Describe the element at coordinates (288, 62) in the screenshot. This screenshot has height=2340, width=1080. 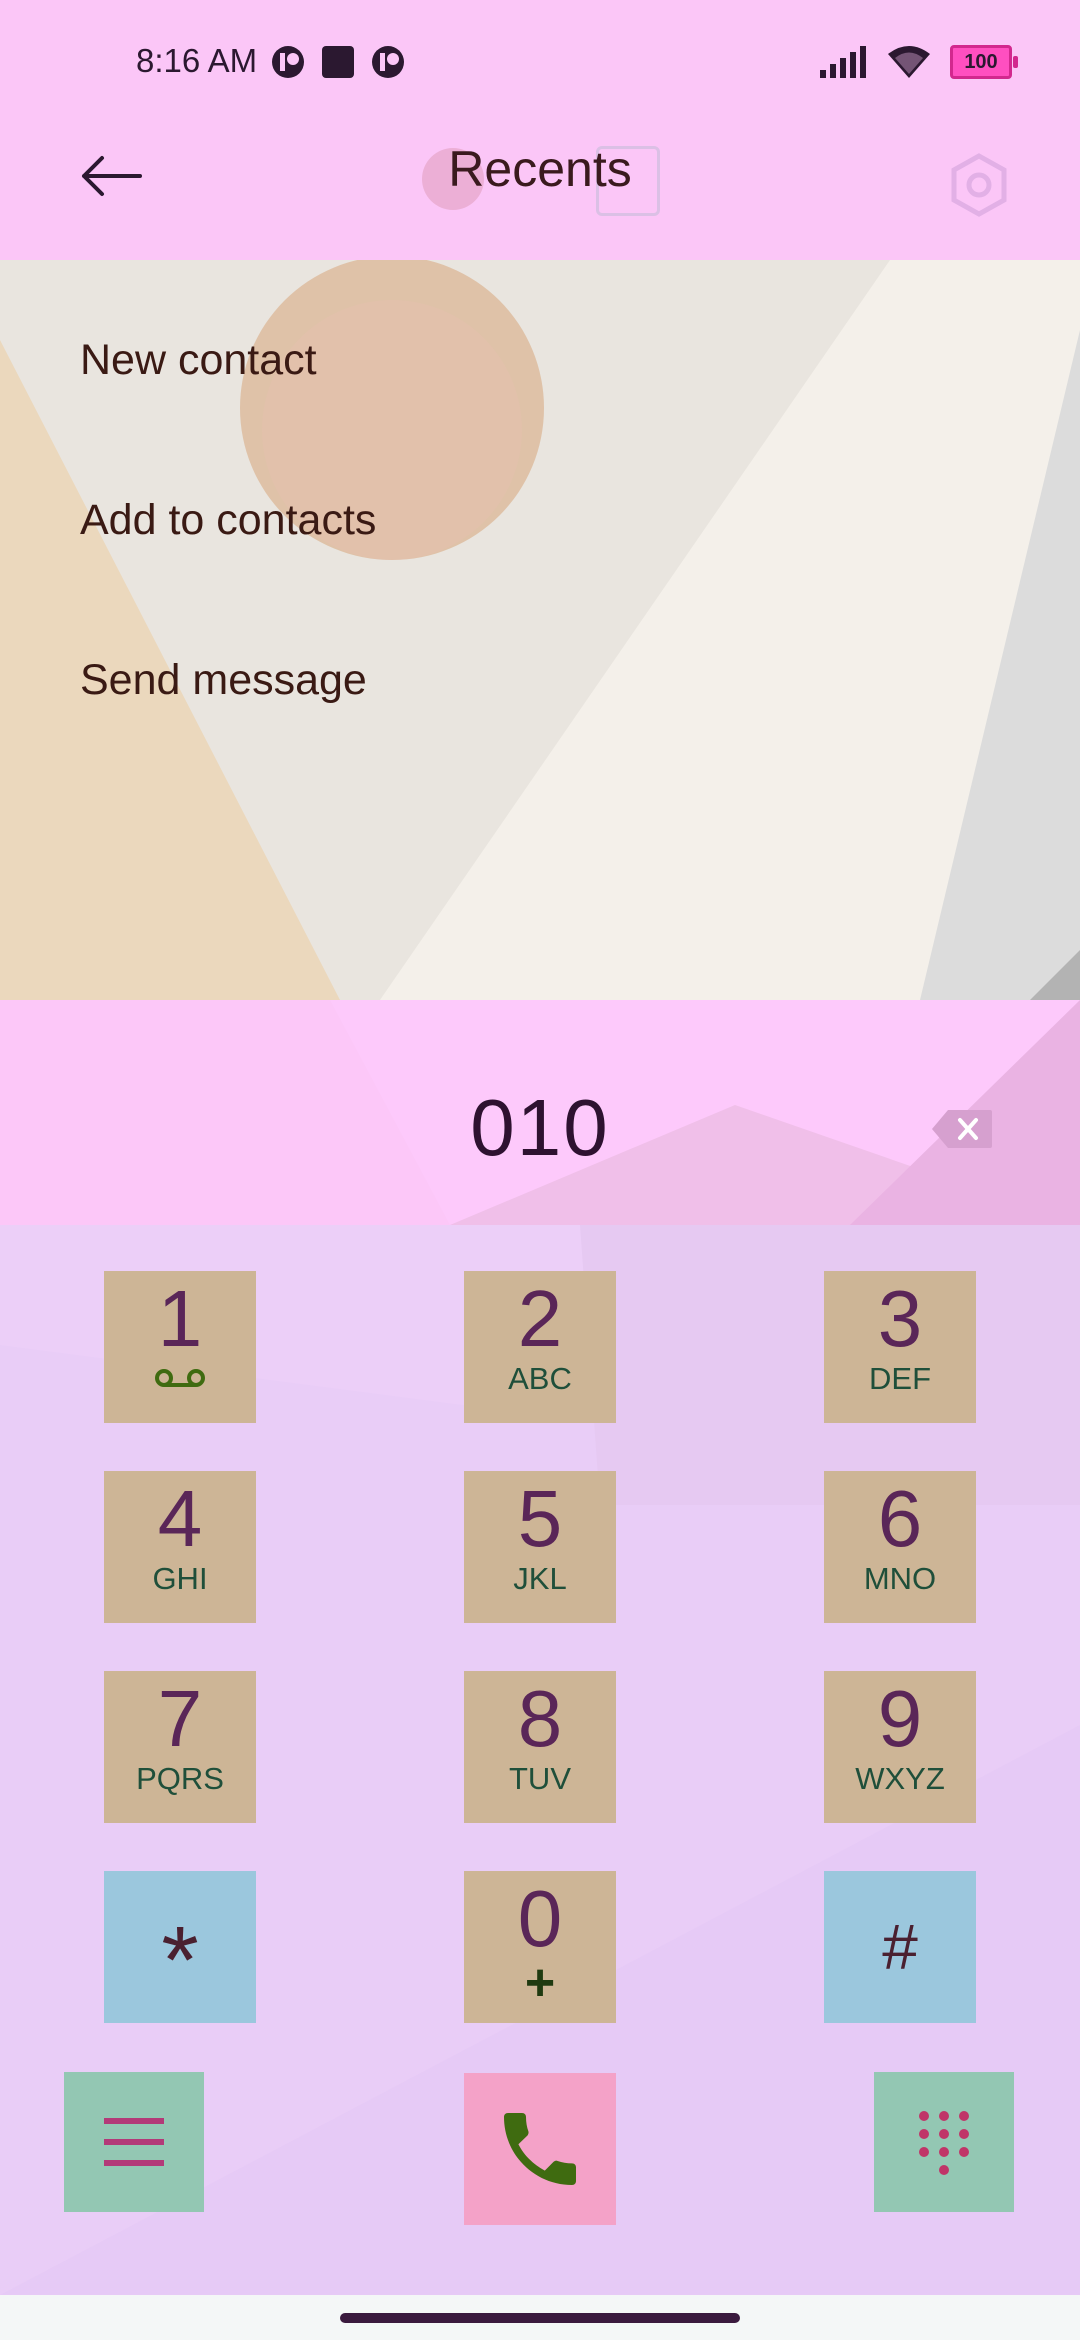
I see `app-notification-icon` at that location.